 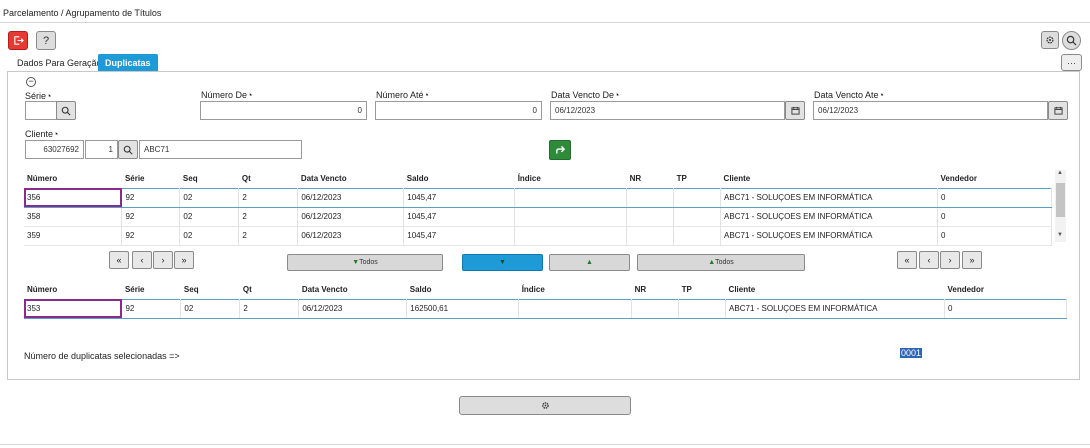 What do you see at coordinates (54, 149) in the screenshot?
I see `cliente-code-input: 63027692` at bounding box center [54, 149].